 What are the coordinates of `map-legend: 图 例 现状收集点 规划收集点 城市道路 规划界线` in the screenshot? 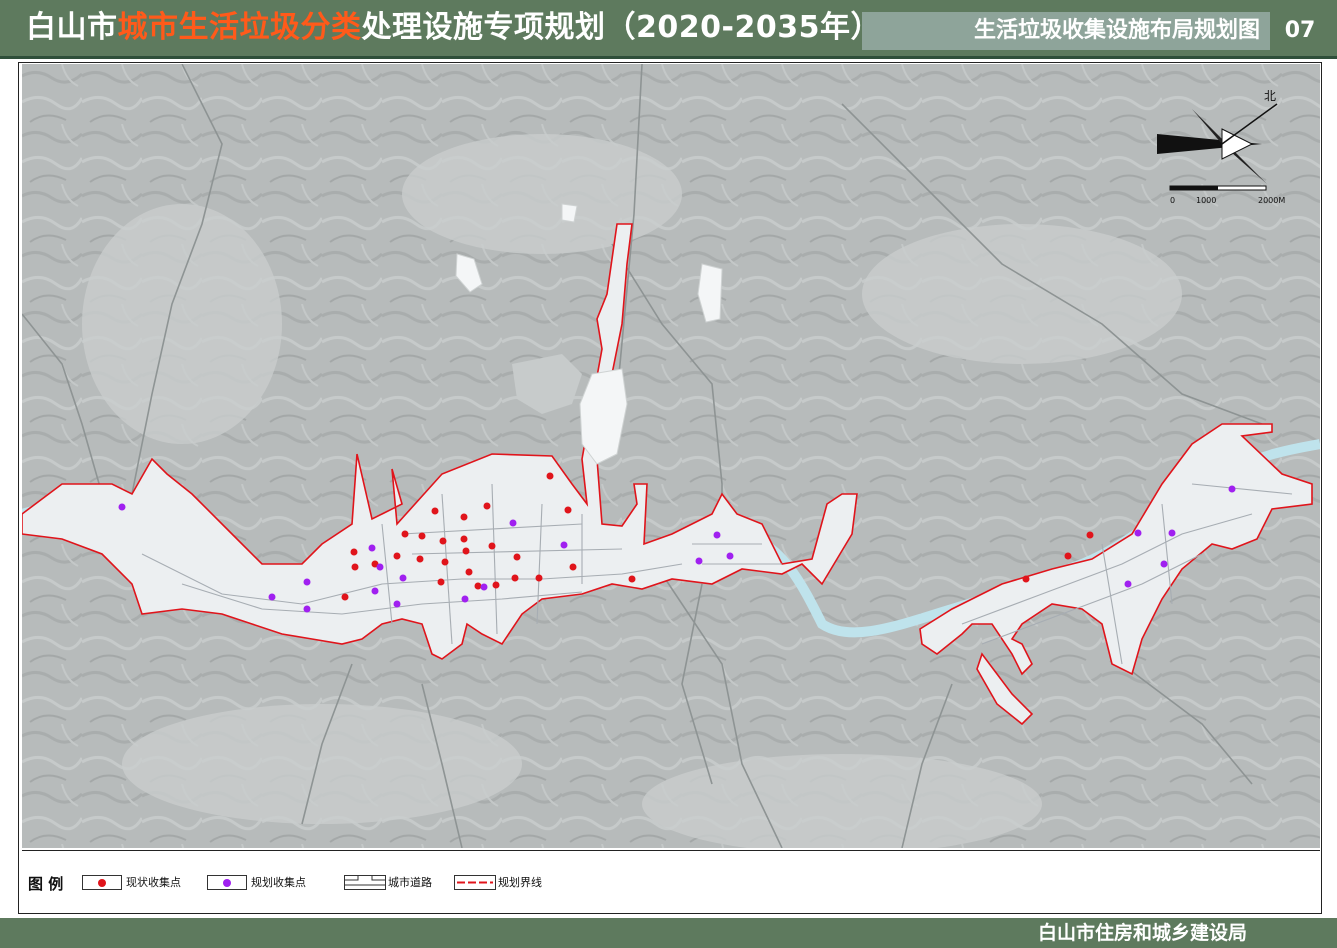 It's located at (671, 880).